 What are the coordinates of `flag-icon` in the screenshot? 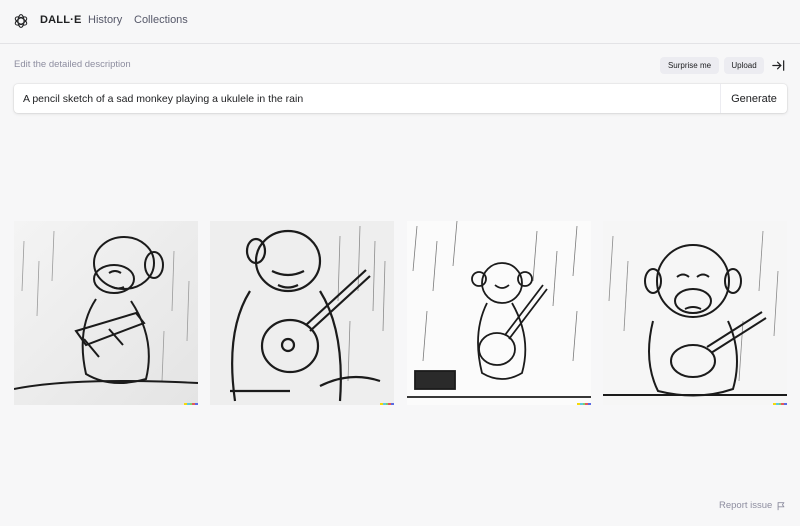 It's located at (781, 505).